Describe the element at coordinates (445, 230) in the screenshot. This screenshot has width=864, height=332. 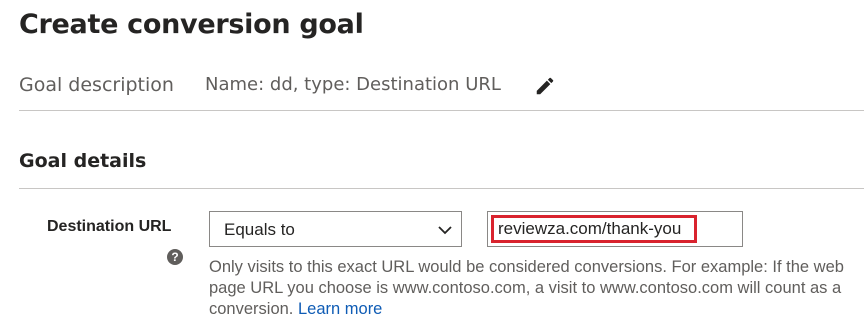
I see `chevron-down-icon` at that location.